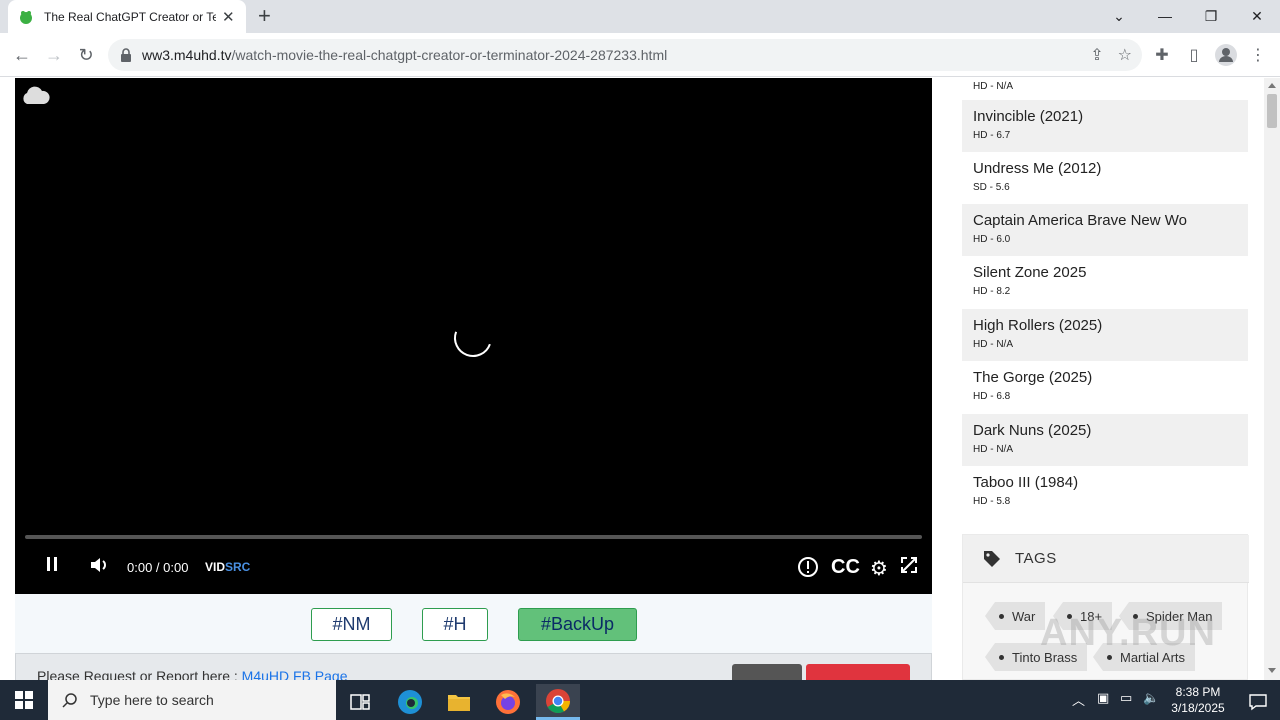 The image size is (1280, 720). I want to click on new-tab-icon: +, so click(264, 16).